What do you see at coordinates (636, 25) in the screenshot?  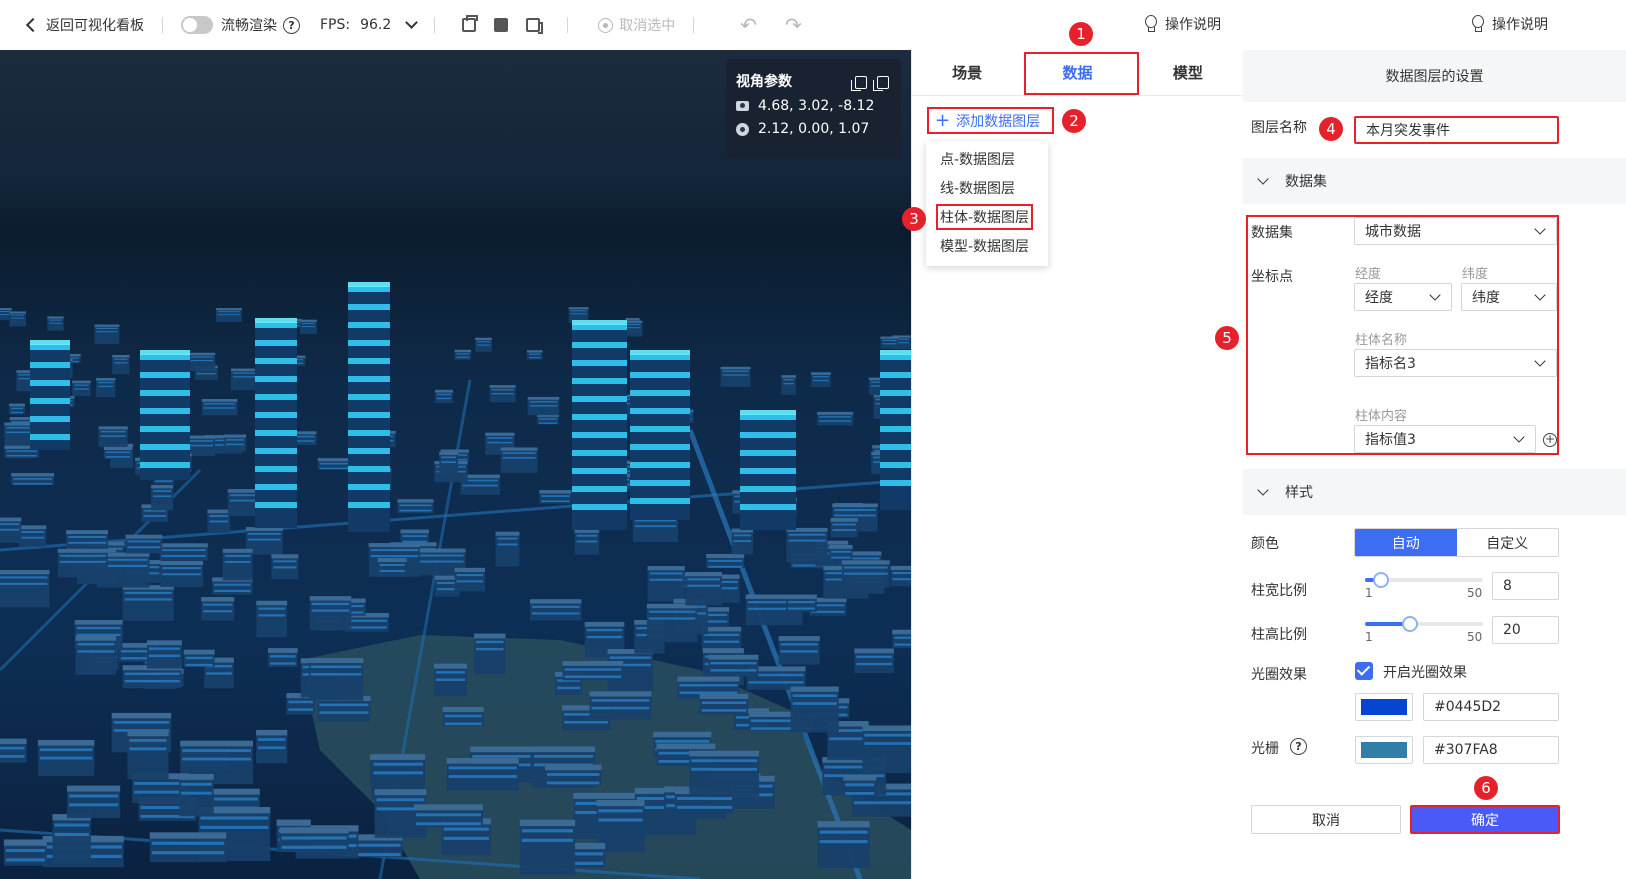 I see `cancel-select-button: 取消选中` at bounding box center [636, 25].